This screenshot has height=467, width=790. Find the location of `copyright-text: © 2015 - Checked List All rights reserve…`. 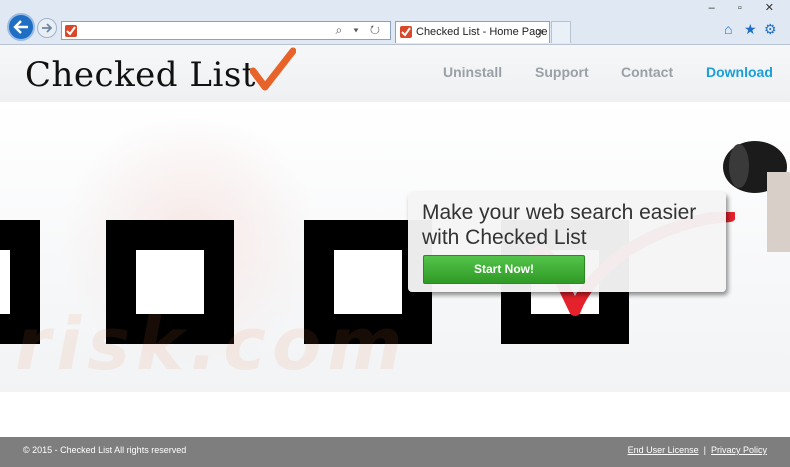

copyright-text: © 2015 - Checked List All rights reserve… is located at coordinates (105, 450).